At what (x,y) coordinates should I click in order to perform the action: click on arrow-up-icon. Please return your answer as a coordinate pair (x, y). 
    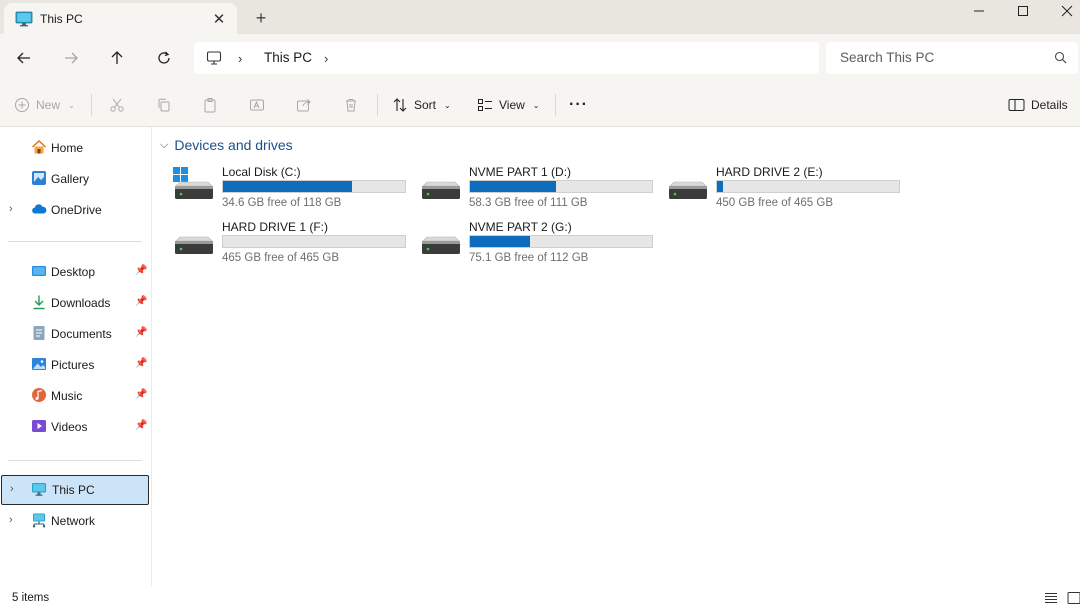
    Looking at the image, I should click on (117, 57).